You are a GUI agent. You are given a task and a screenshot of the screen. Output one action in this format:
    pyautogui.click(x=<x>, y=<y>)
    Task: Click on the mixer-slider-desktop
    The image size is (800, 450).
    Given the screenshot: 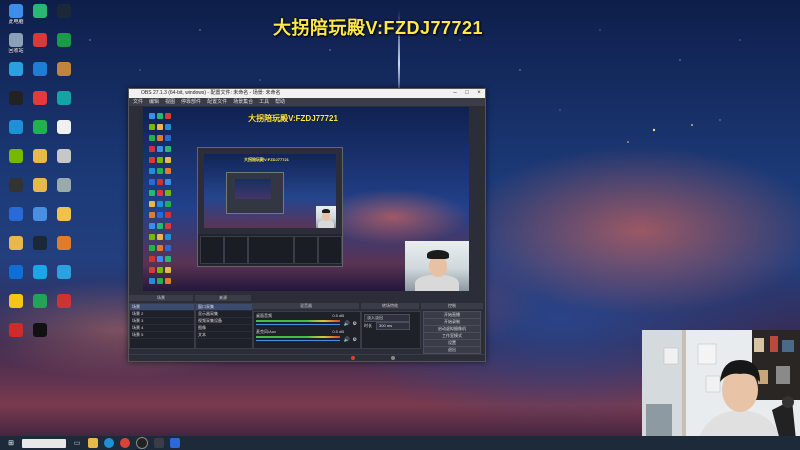 What is the action you would take?
    pyautogui.click(x=298, y=324)
    